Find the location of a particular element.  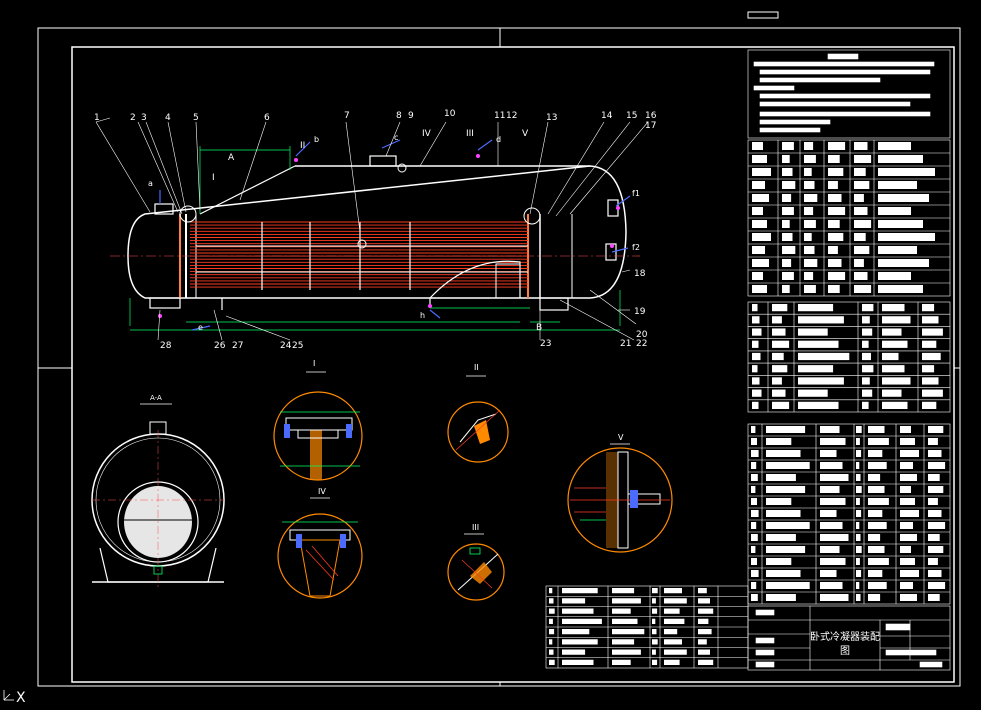

section-a-label: A is located at coordinates (231, 158).